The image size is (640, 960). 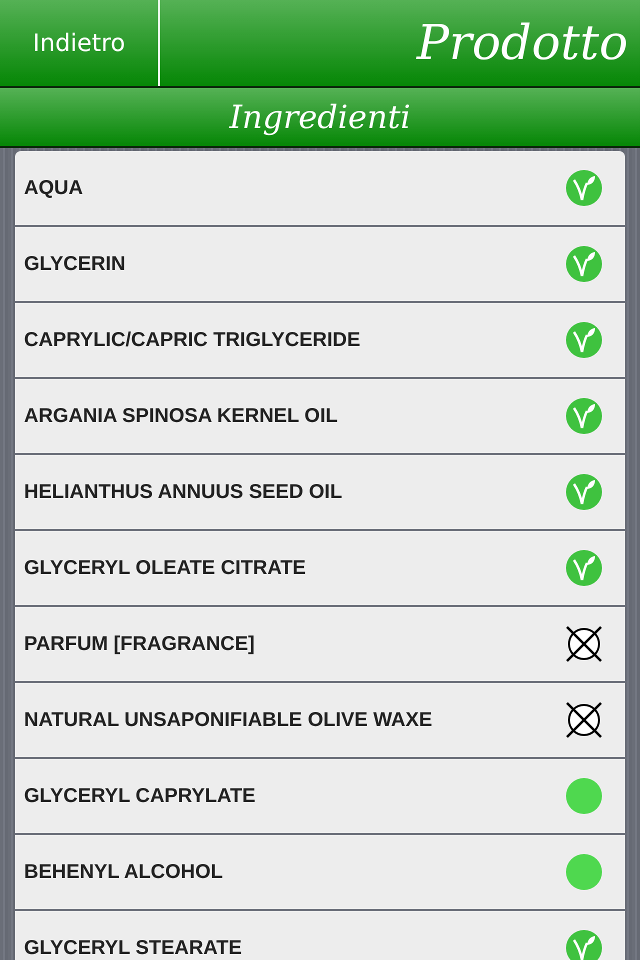 I want to click on ingredient-name: CAPRYLIC/CAPRIC TRIGLYCERIDE, so click(x=193, y=340).